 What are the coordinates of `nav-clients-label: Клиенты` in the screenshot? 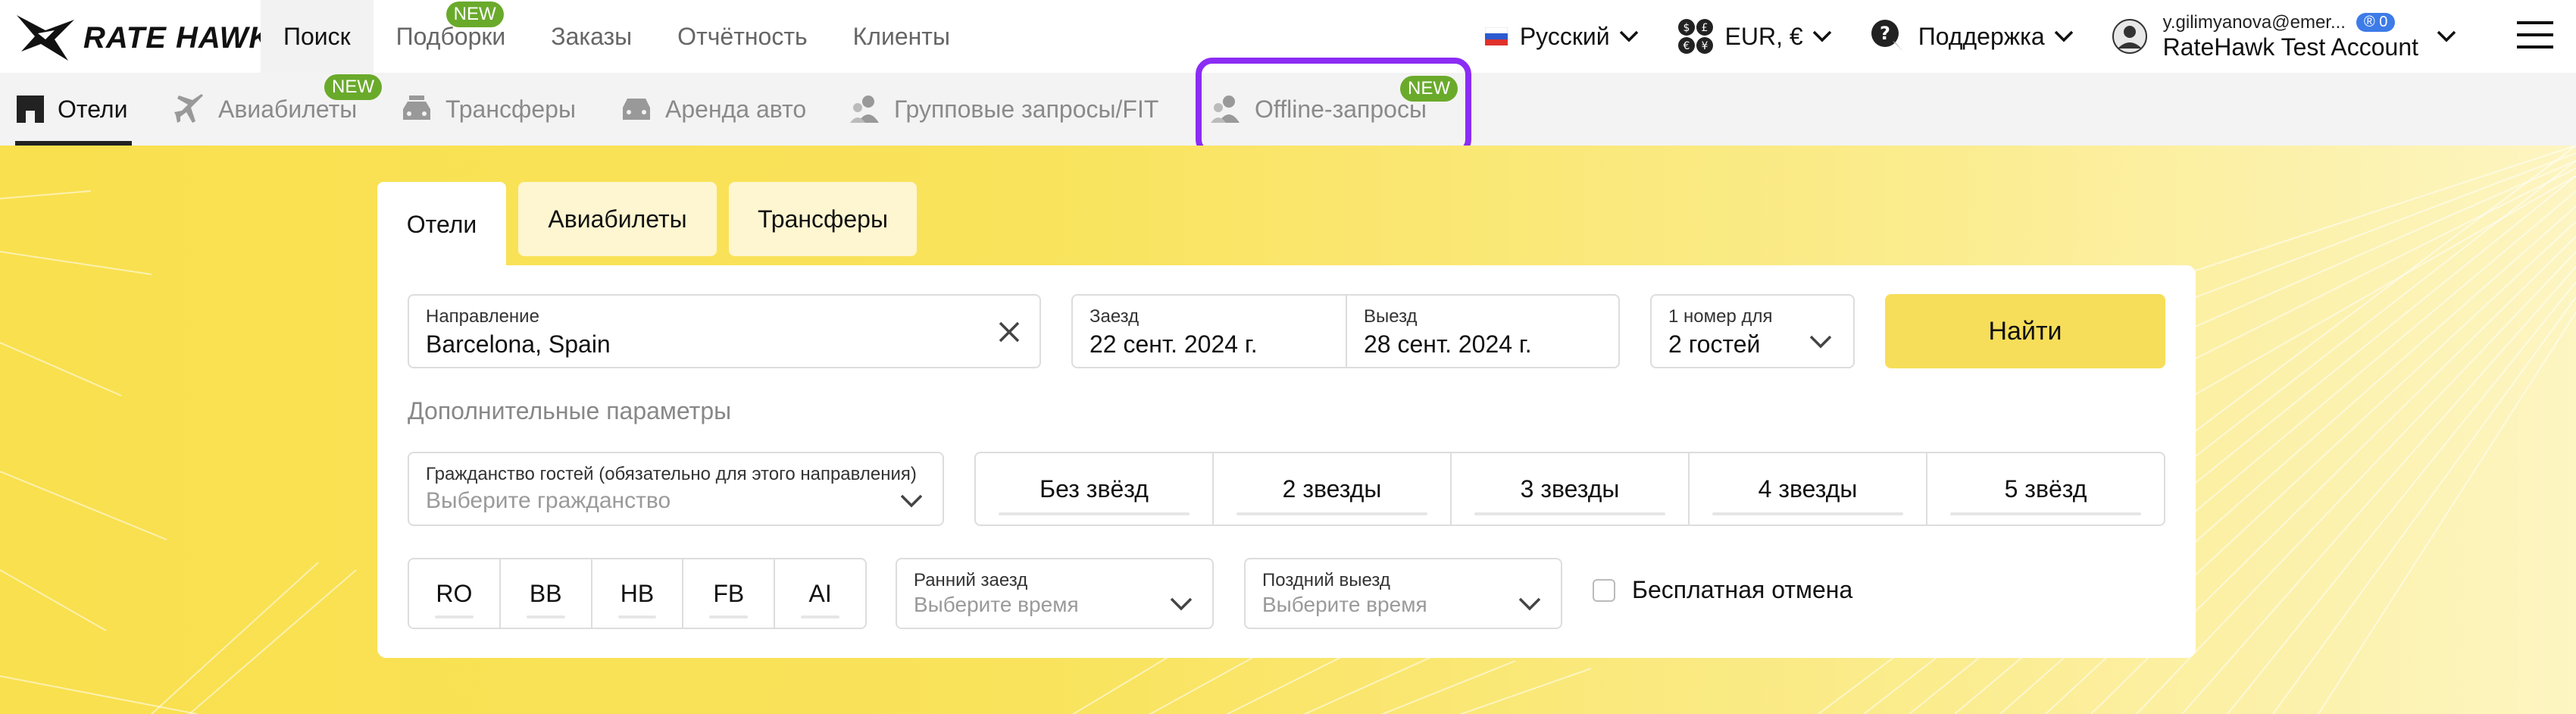 It's located at (901, 36).